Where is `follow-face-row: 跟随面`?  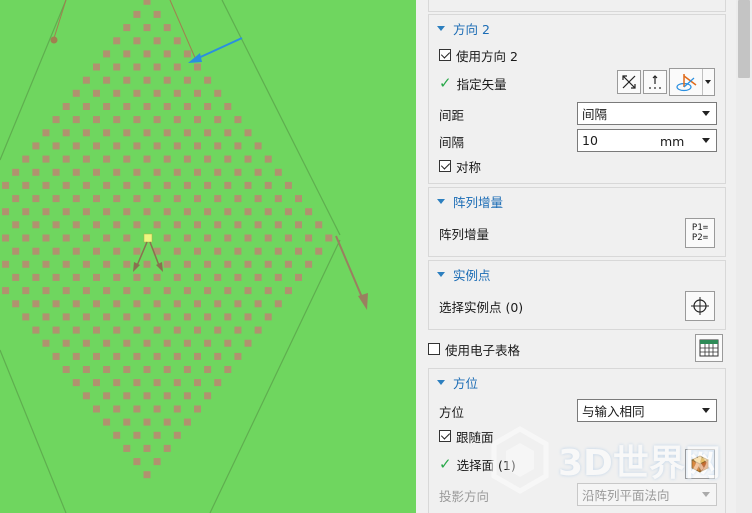 follow-face-row: 跟随面 is located at coordinates (466, 436).